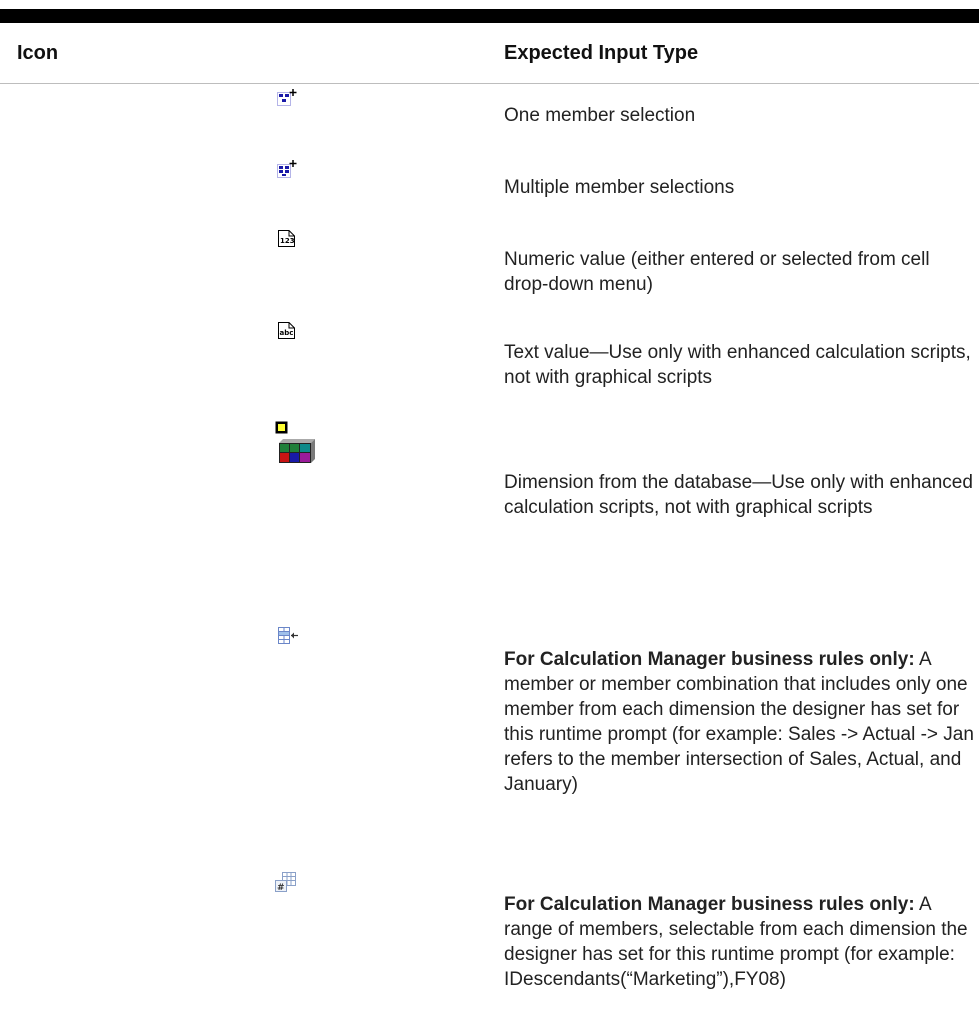  What do you see at coordinates (600, 115) in the screenshot?
I see `input-type-description: One member selection` at bounding box center [600, 115].